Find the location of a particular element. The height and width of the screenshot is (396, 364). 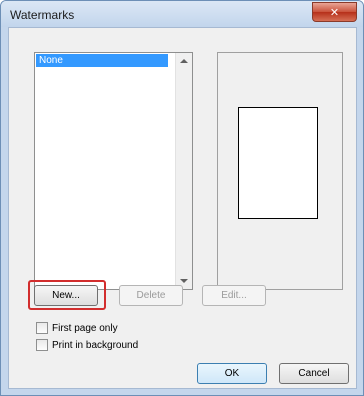

close-icon: ✕ is located at coordinates (334, 12).